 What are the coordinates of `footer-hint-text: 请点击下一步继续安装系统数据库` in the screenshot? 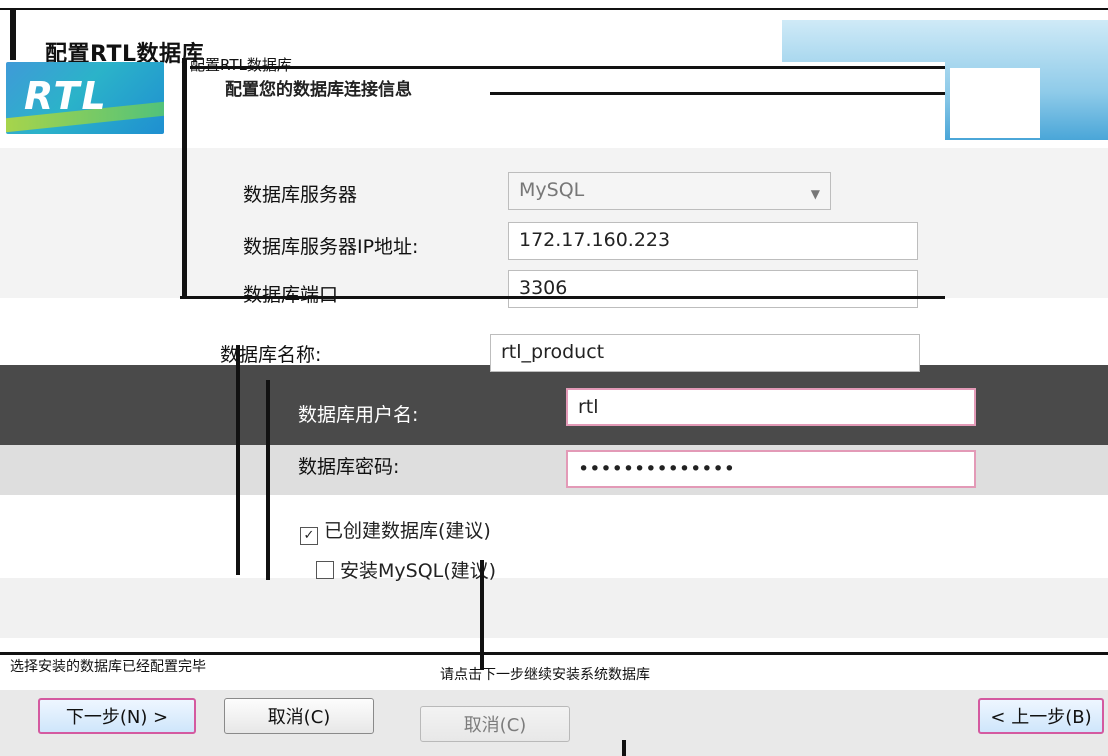 It's located at (545, 675).